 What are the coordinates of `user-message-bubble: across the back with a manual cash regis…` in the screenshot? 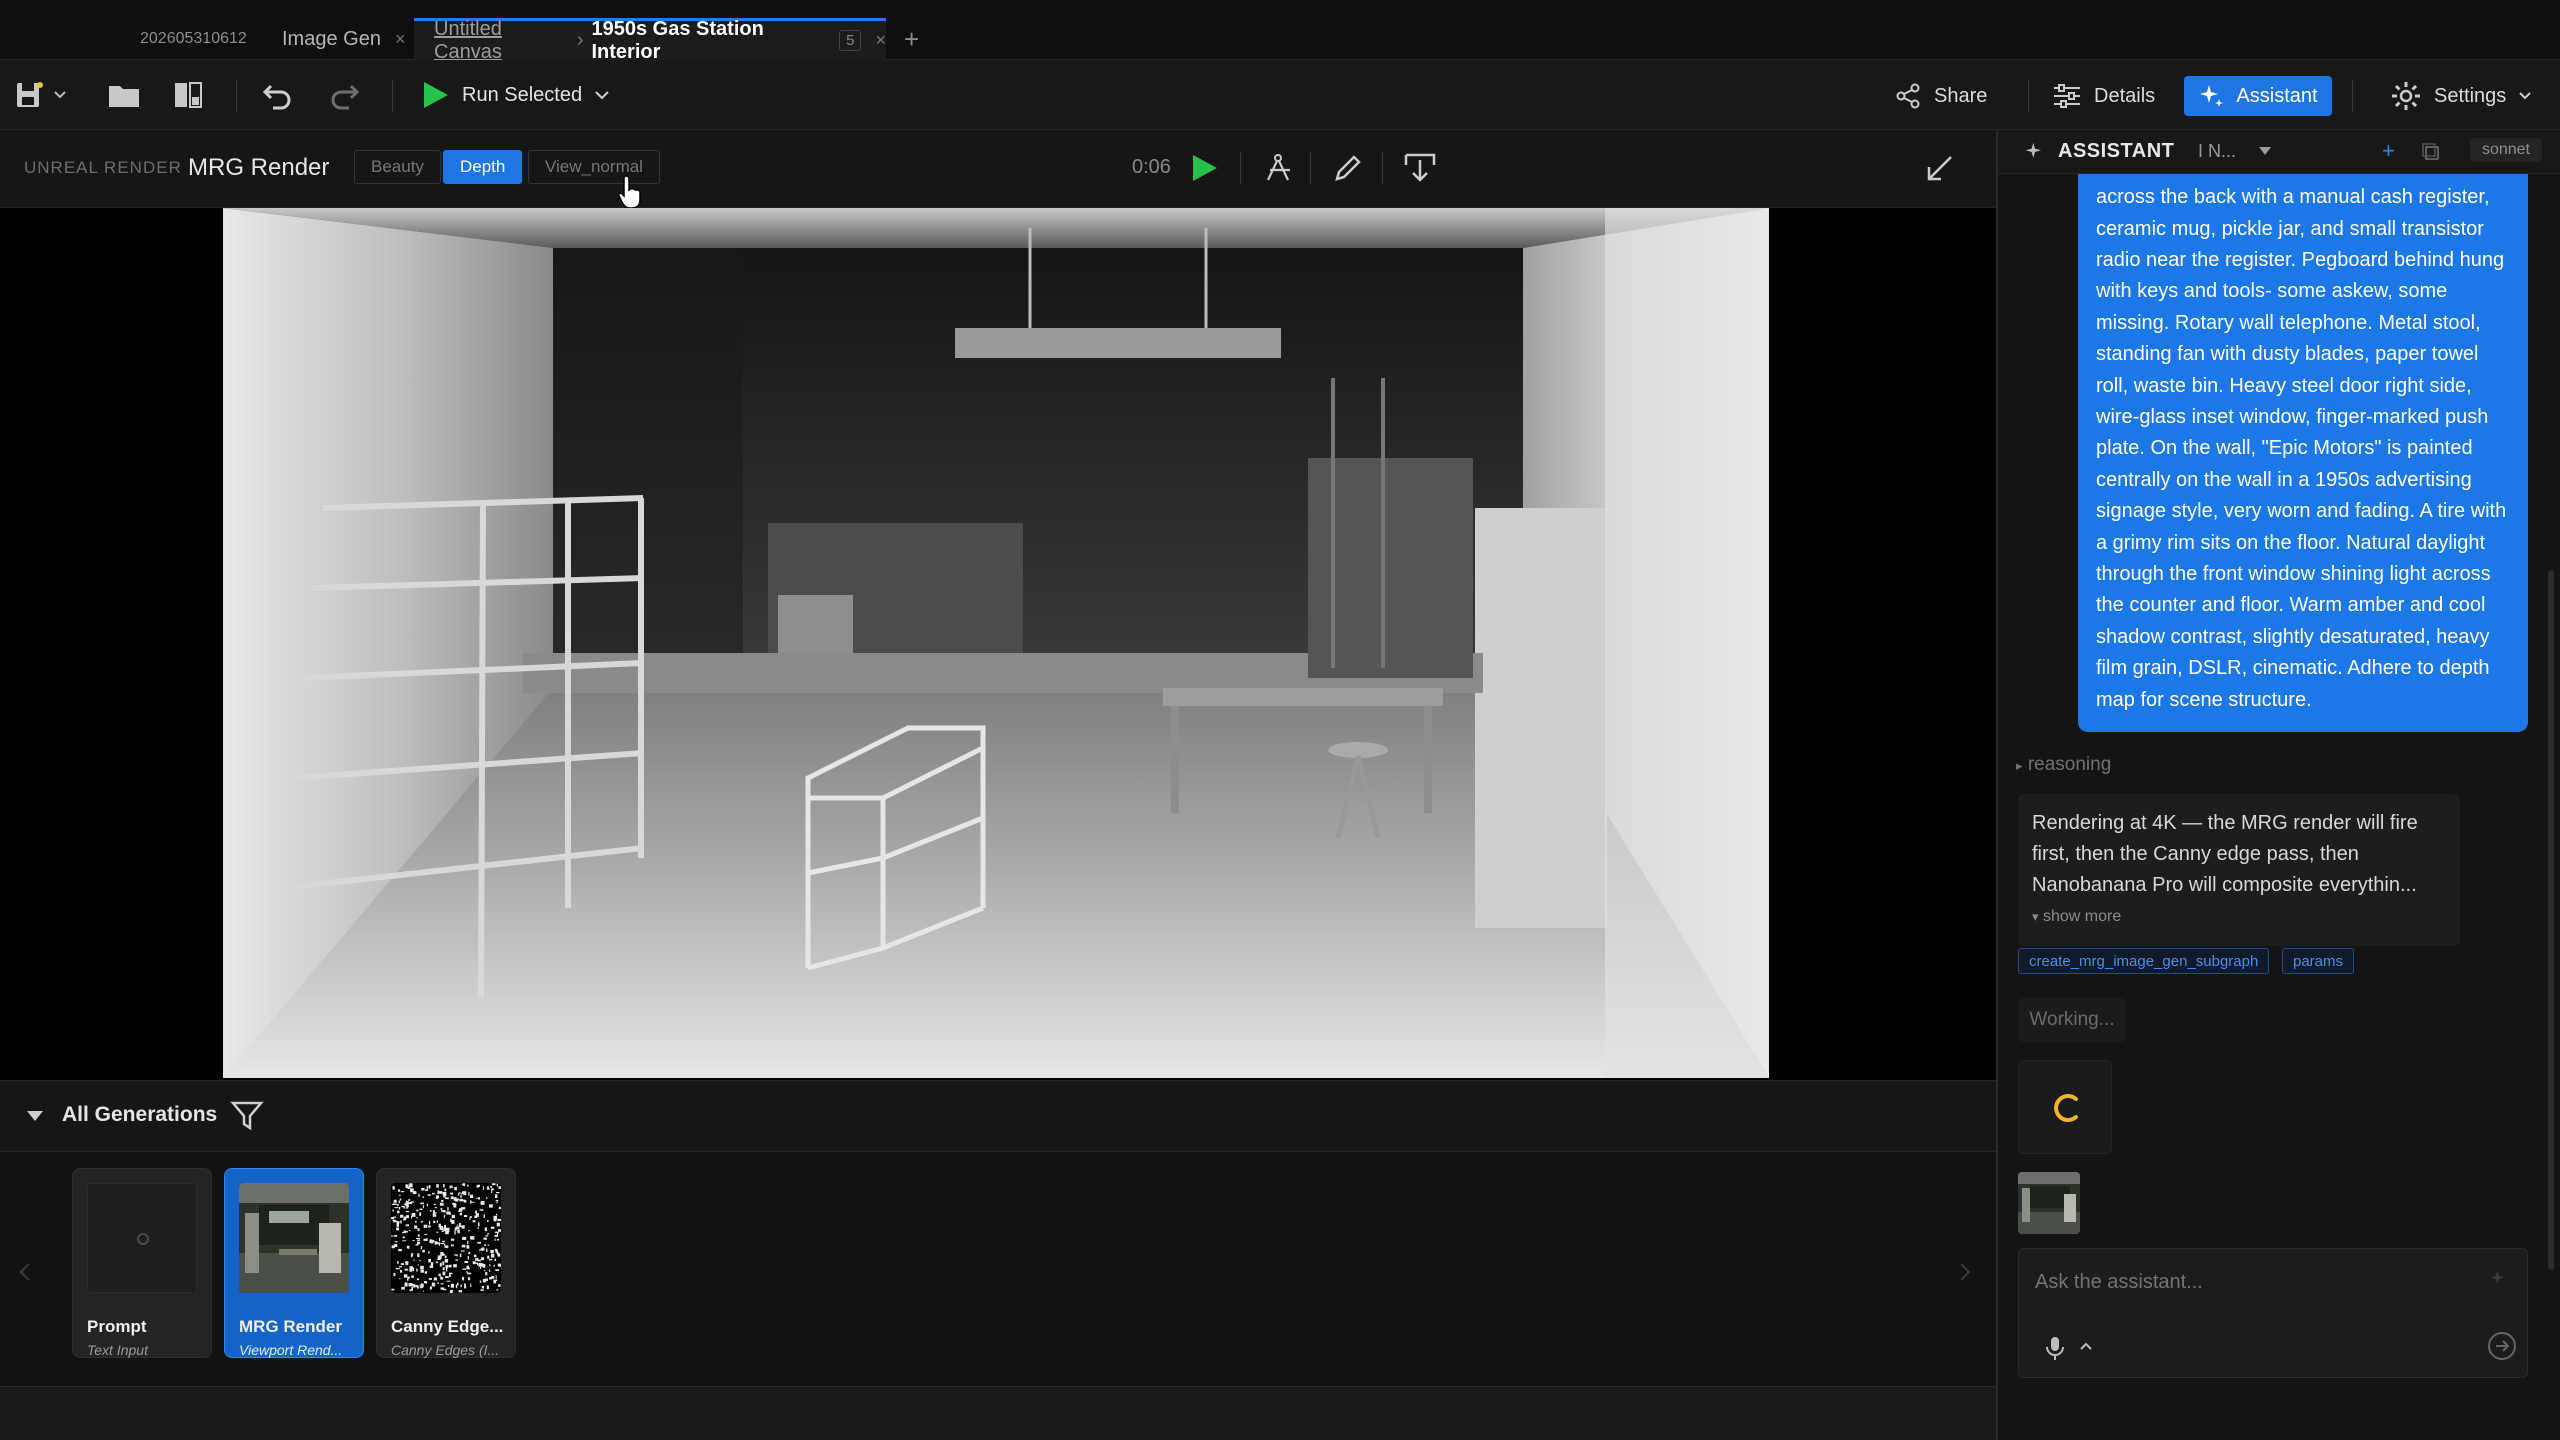 It's located at (2303, 453).